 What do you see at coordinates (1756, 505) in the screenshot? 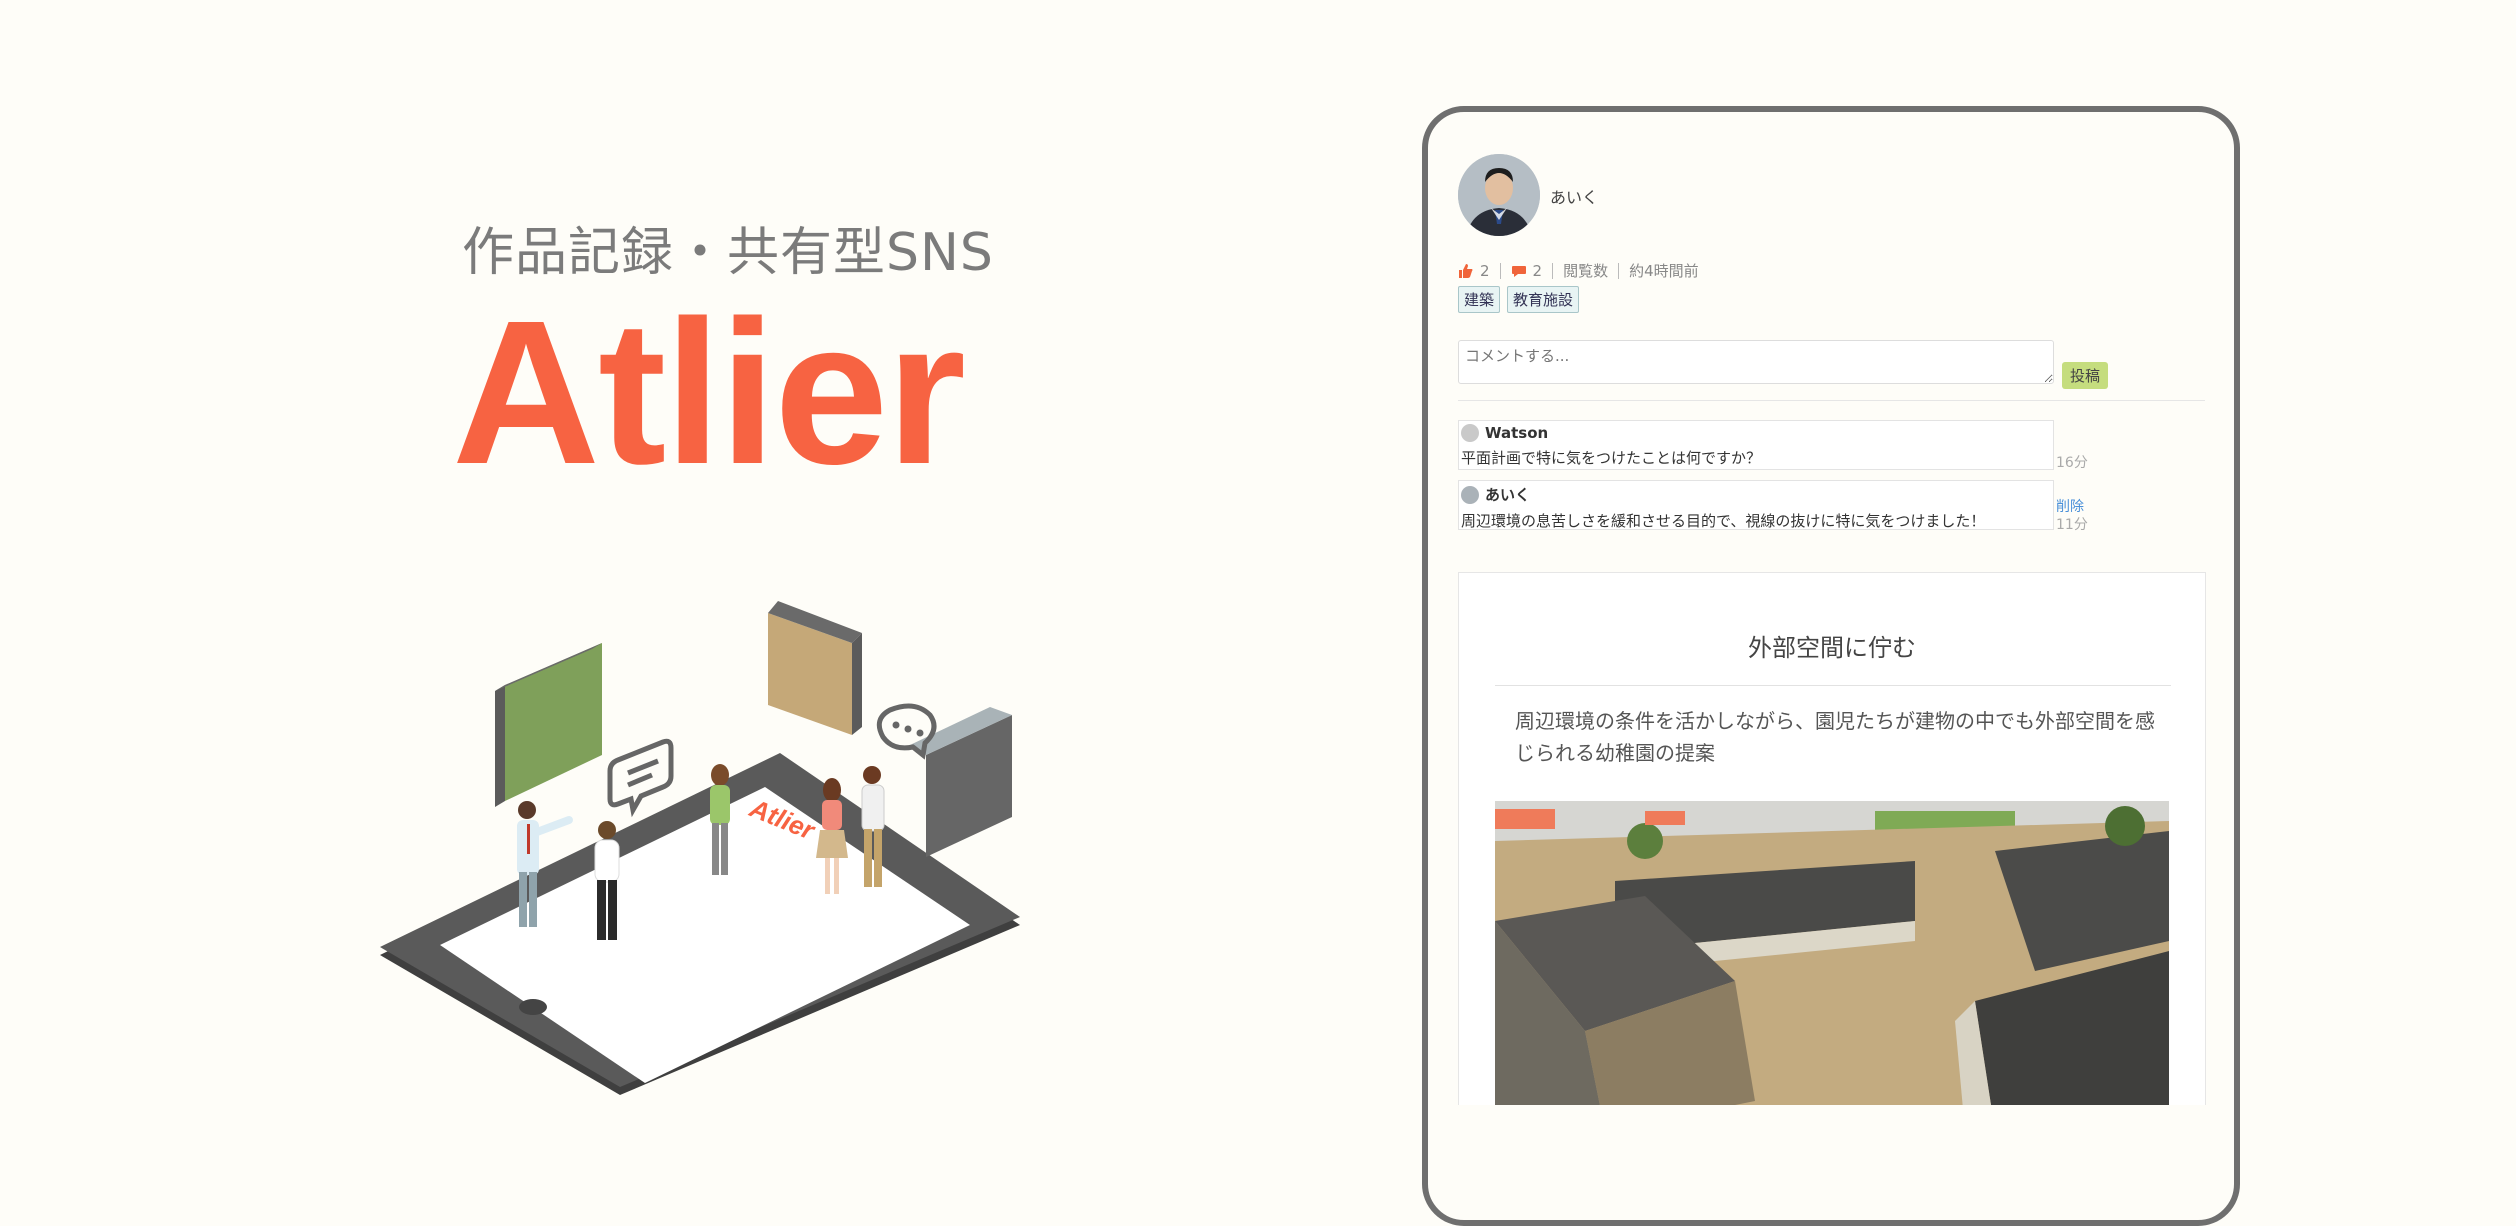
I see `comment-item: あいく 周辺環境の息苦しさを緩和させる目的で、視線の抜けに特に気をつけました！` at bounding box center [1756, 505].